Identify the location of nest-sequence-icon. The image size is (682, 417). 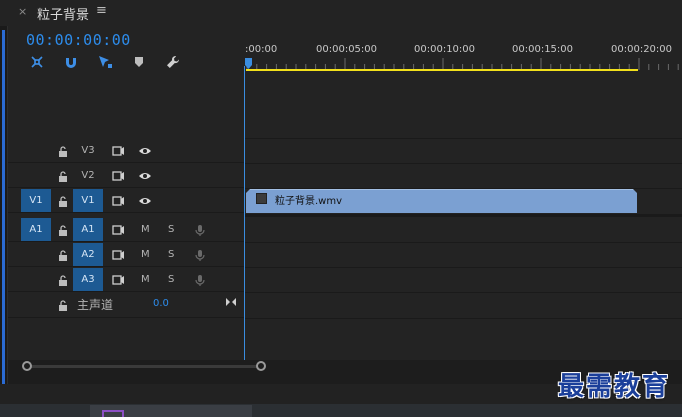
(37, 62).